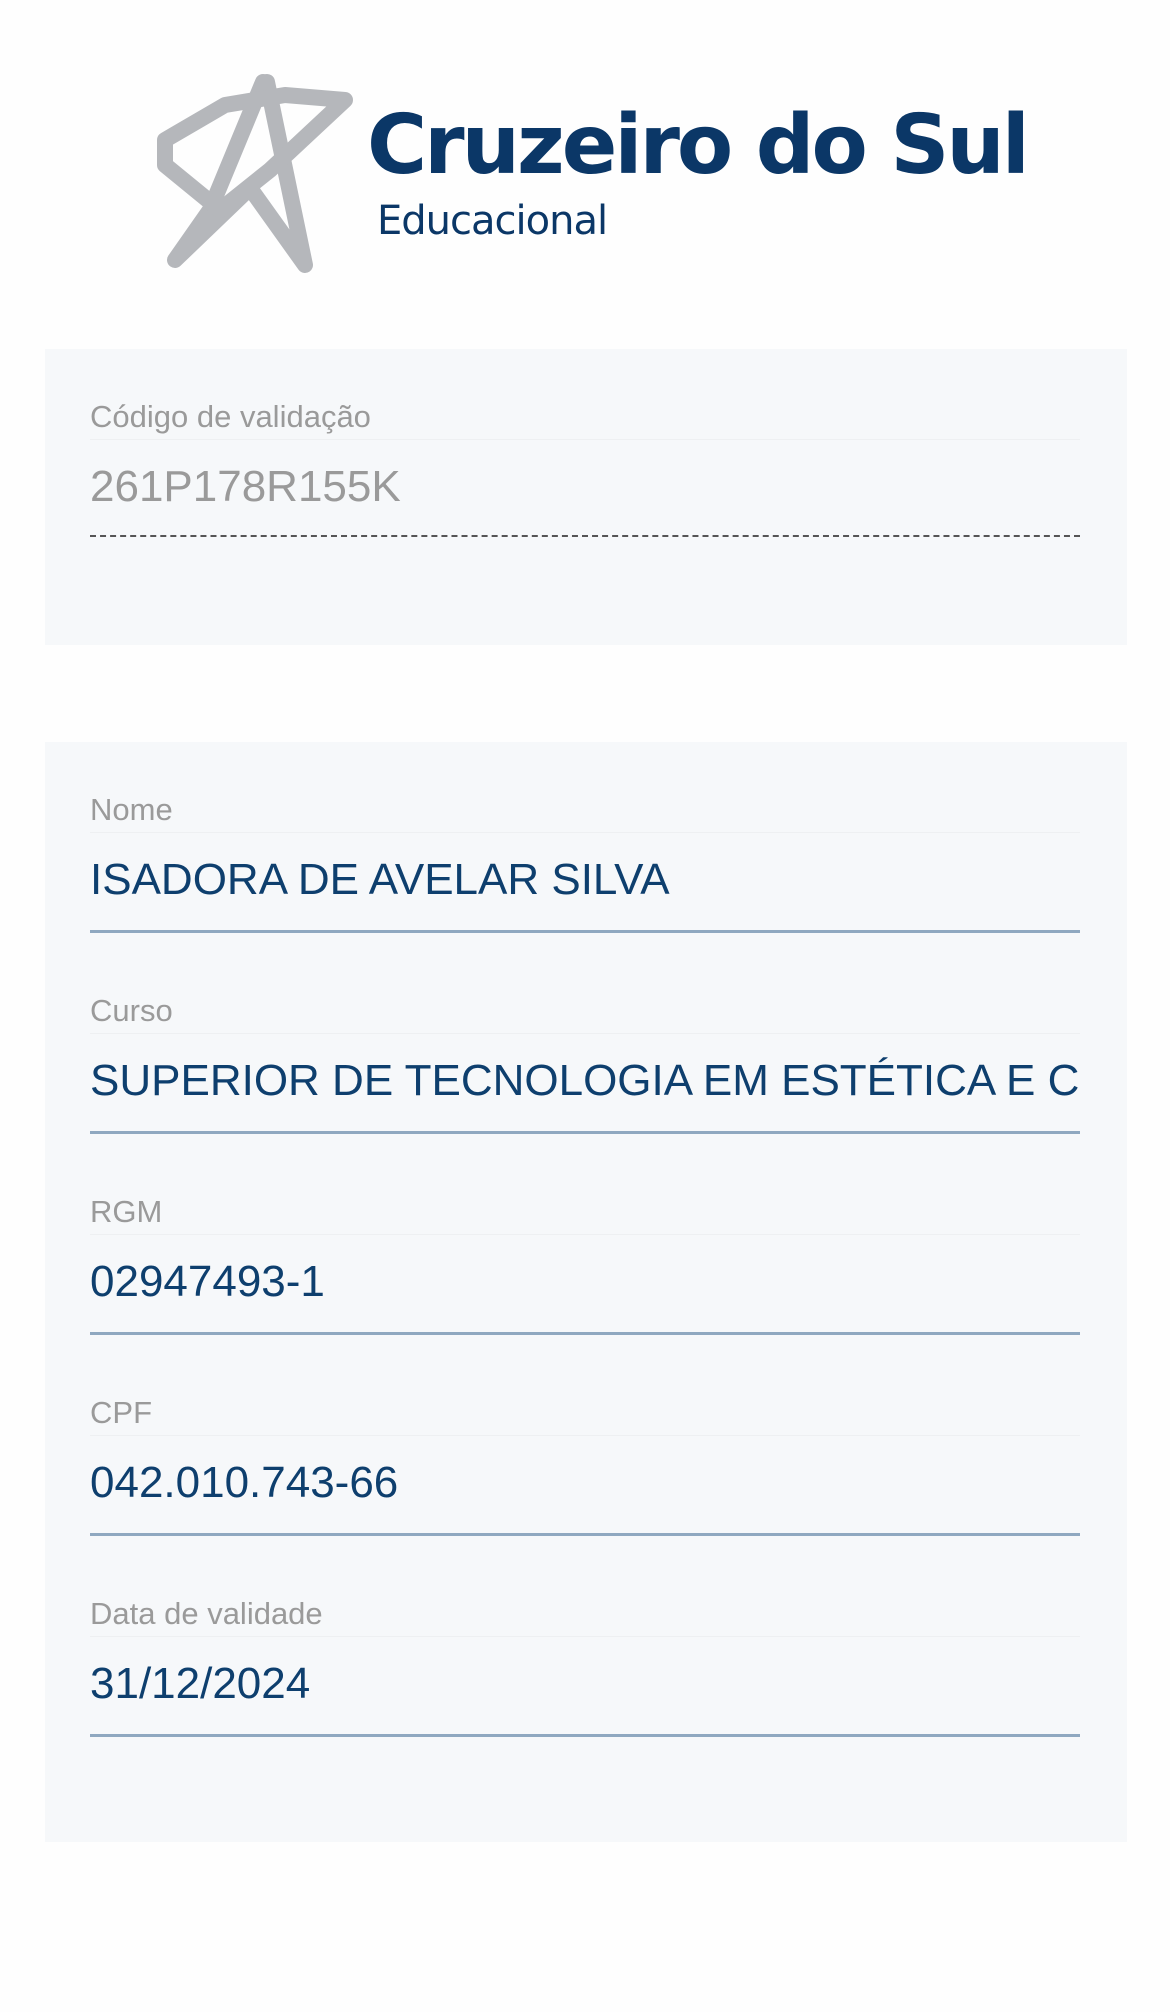 The image size is (1170, 2012). Describe the element at coordinates (585, 466) in the screenshot. I see `validation-code-field: Código de validação 261P178R155K` at that location.